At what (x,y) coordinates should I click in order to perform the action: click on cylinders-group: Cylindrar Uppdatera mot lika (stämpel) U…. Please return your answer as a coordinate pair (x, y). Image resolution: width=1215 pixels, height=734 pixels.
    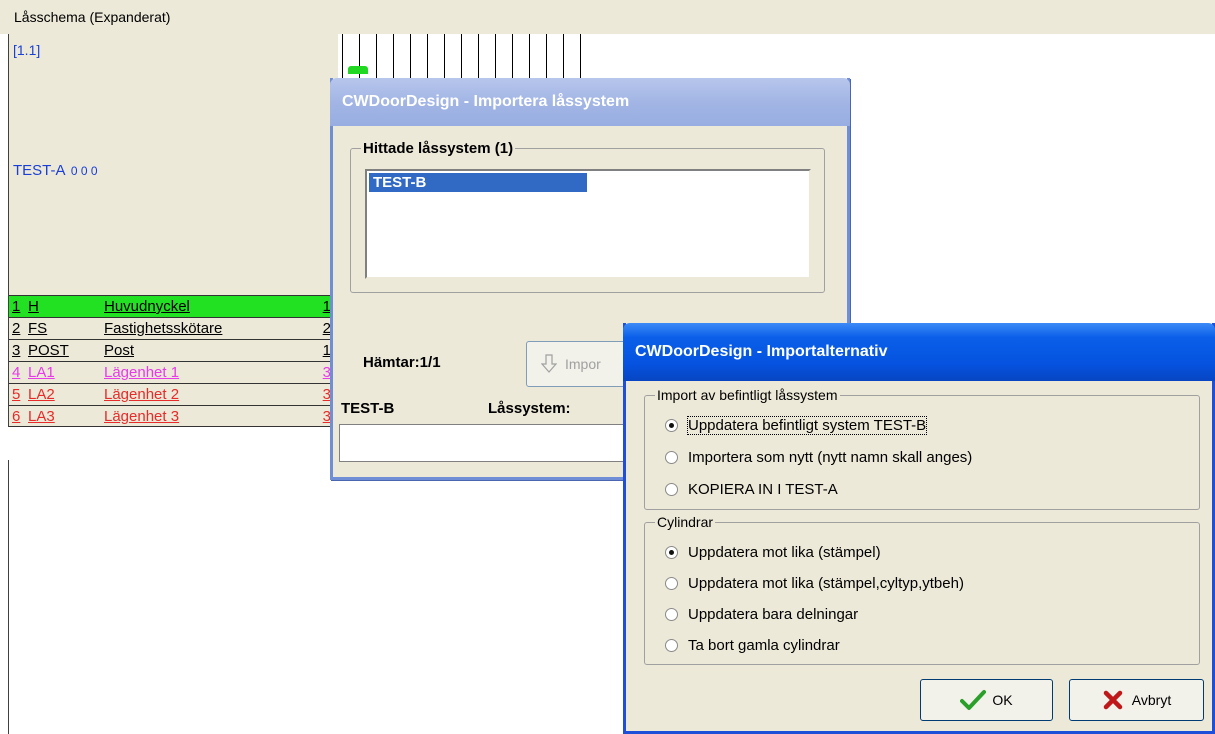
    Looking at the image, I should click on (922, 589).